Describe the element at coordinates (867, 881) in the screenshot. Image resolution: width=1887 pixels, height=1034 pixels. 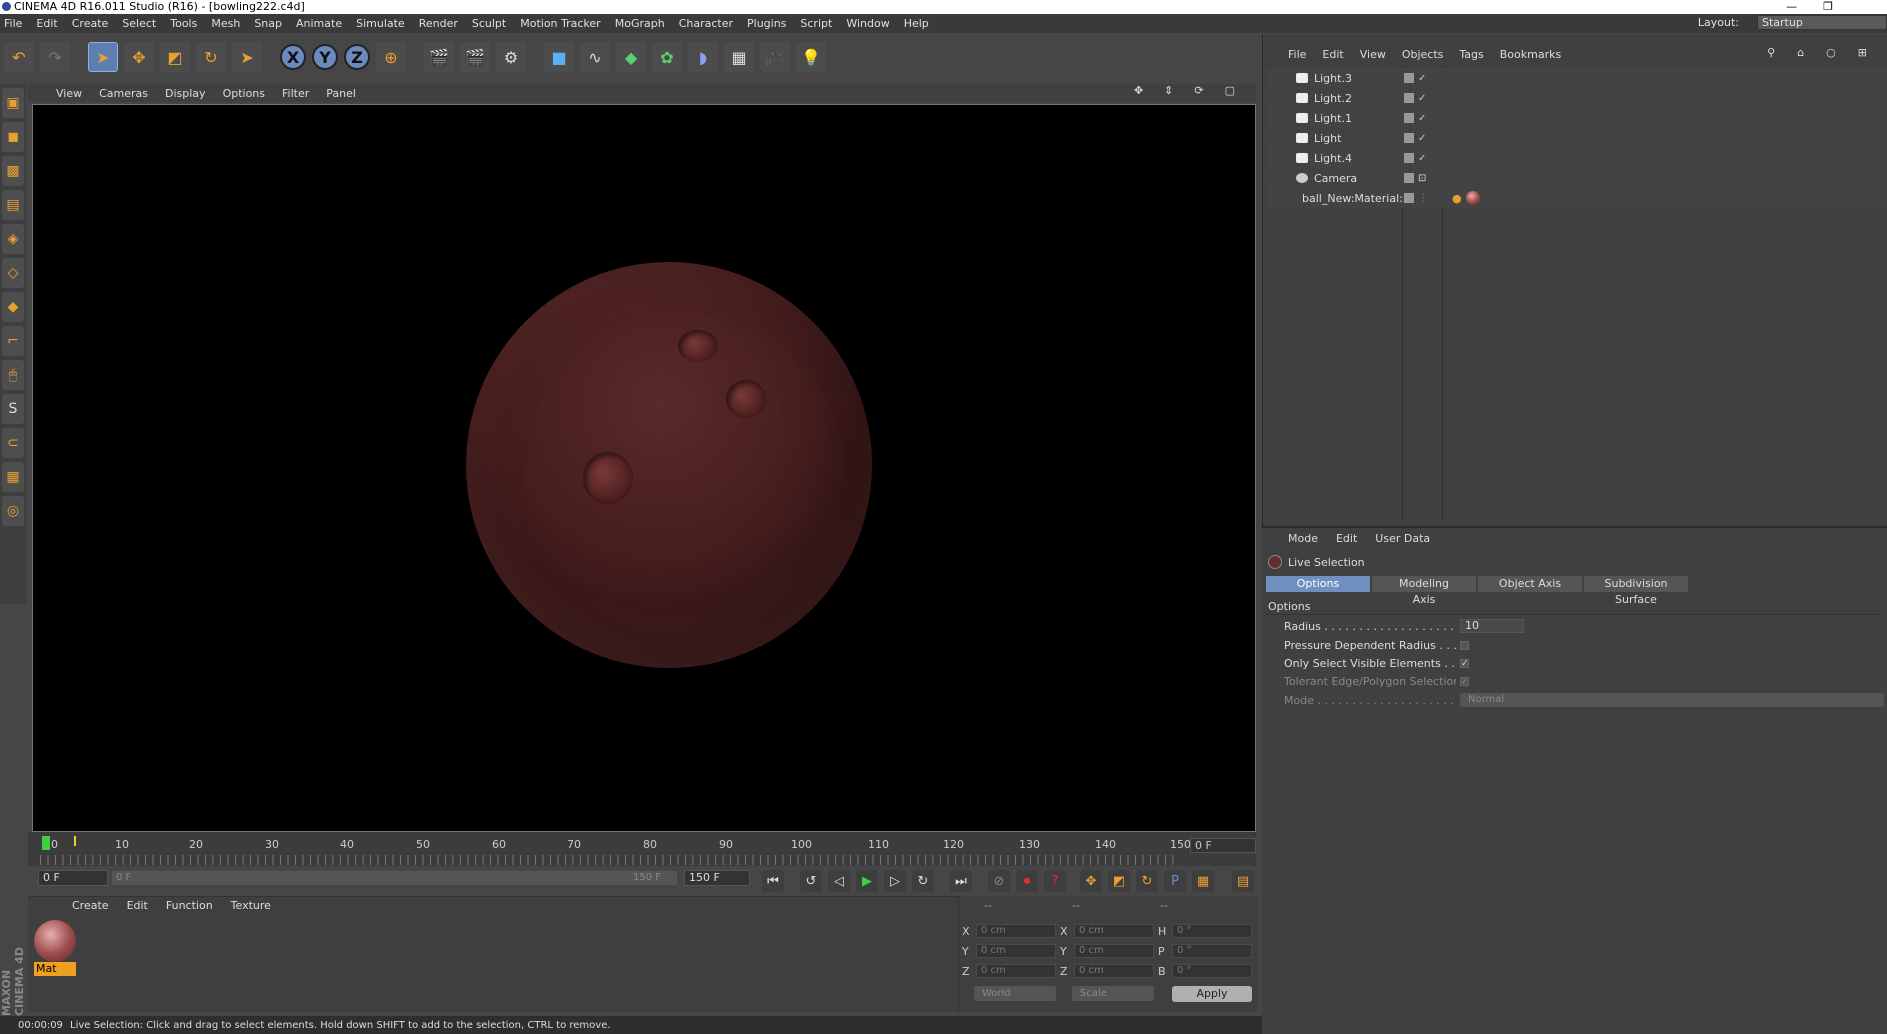
I see `play-icon: ▶` at that location.